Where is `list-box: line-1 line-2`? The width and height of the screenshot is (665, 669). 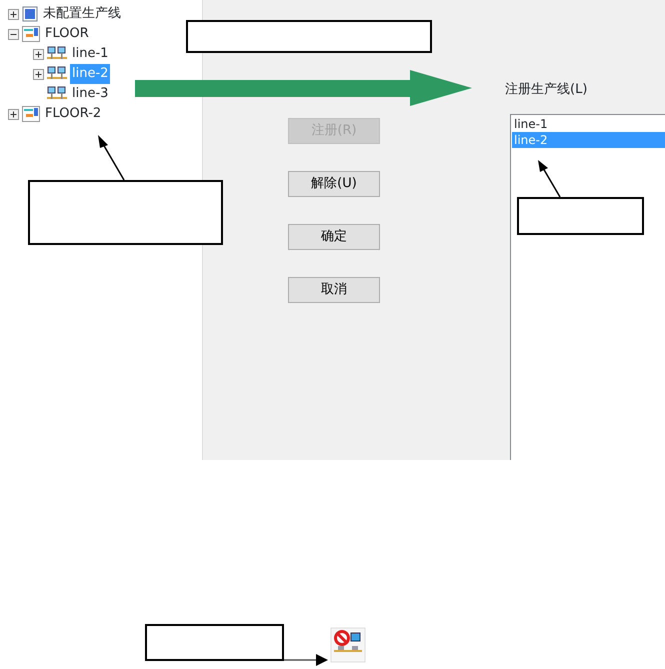
list-box: line-1 line-2 is located at coordinates (587, 287).